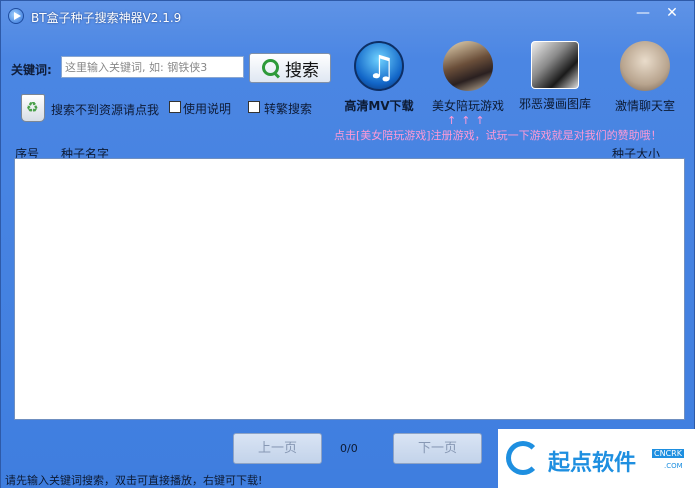 The image size is (695, 488). Describe the element at coordinates (33, 108) in the screenshot. I see `recycle-bin-icon` at that location.